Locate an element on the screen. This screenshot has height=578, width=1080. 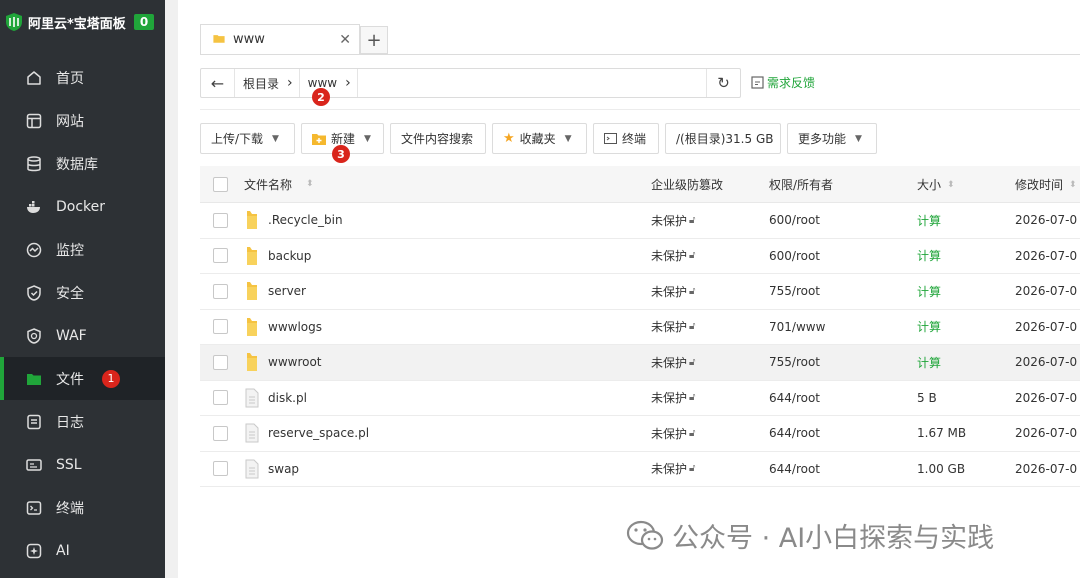
sidebar-item-label: WAF is located at coordinates (71, 335).